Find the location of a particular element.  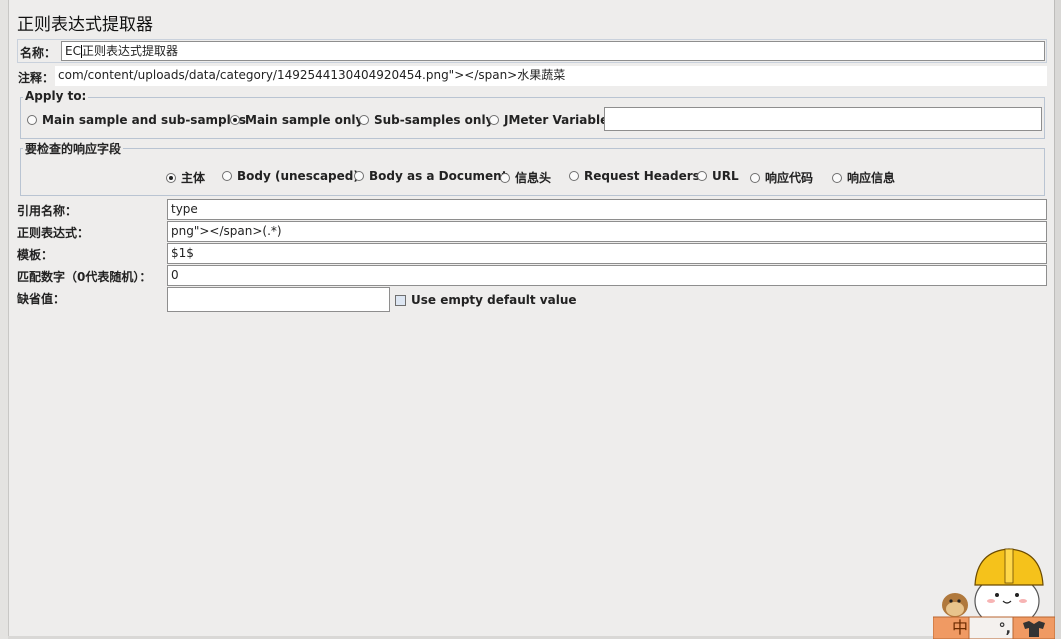

ref-name-input: type is located at coordinates (607, 209).